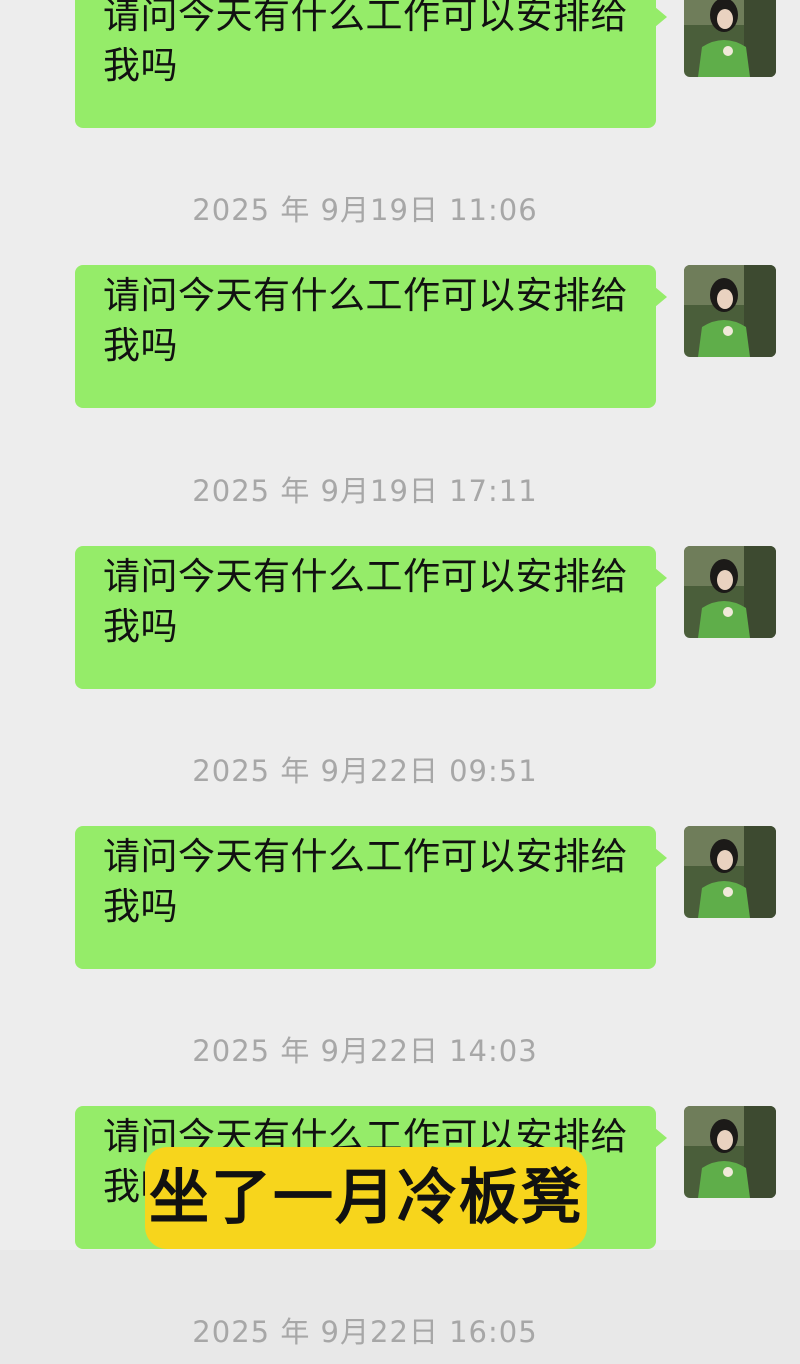  I want to click on timestamp: 2025 年 9月22日 09:51, so click(365, 771).